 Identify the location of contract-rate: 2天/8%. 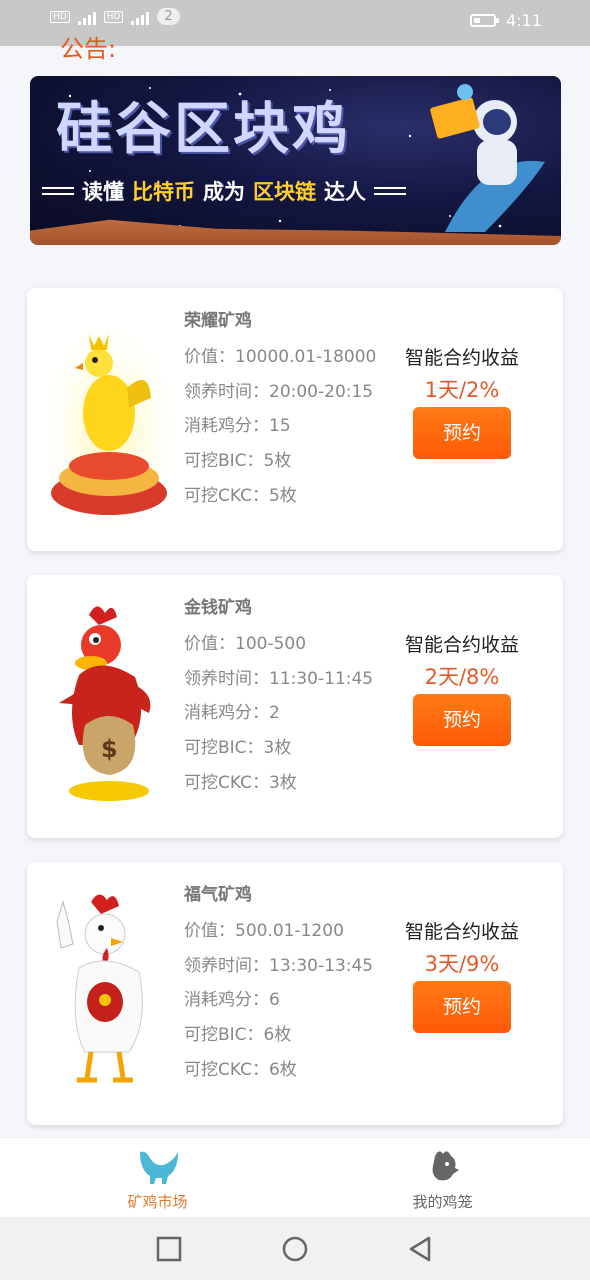
(462, 677).